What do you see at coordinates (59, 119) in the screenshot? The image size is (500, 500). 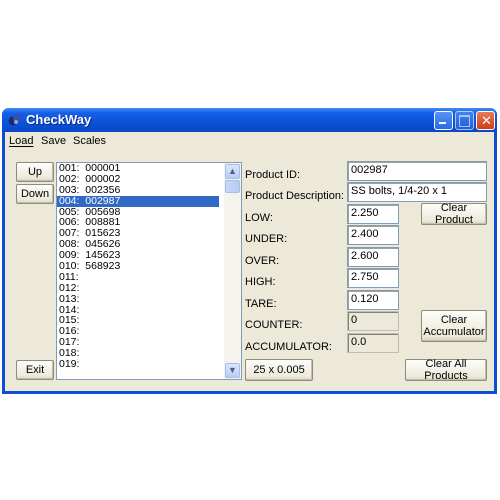 I see `window-title: CheckWay` at bounding box center [59, 119].